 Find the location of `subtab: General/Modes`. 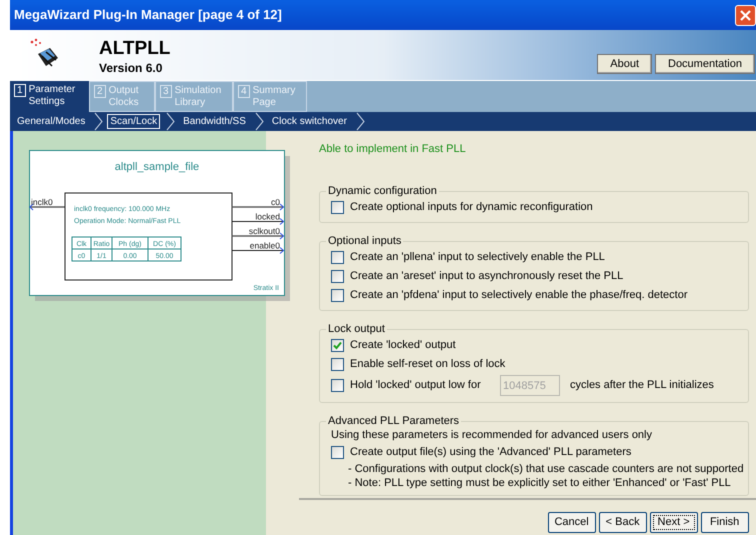

subtab: General/Modes is located at coordinates (51, 121).